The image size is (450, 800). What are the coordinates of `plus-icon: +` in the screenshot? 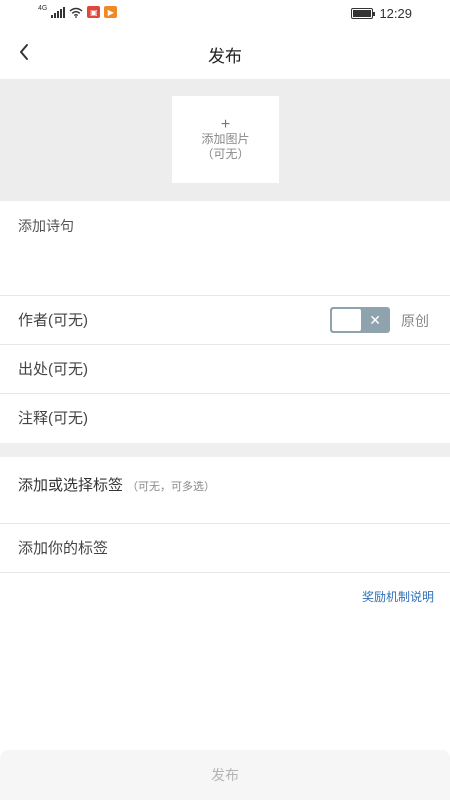 It's located at (225, 124).